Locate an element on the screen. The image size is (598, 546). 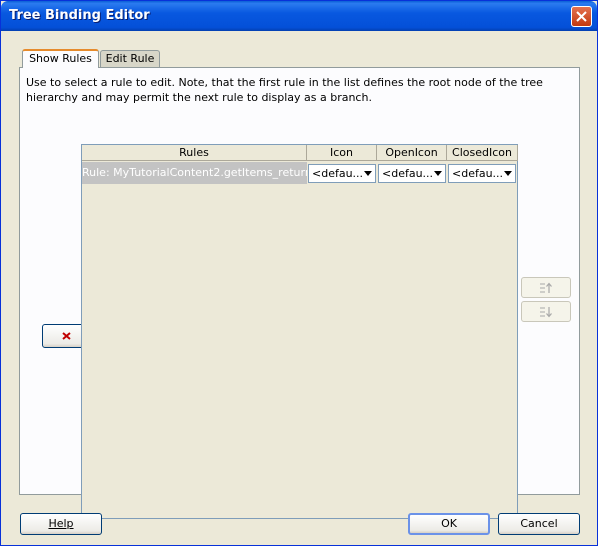
column-header-icon: Icon is located at coordinates (342, 153).